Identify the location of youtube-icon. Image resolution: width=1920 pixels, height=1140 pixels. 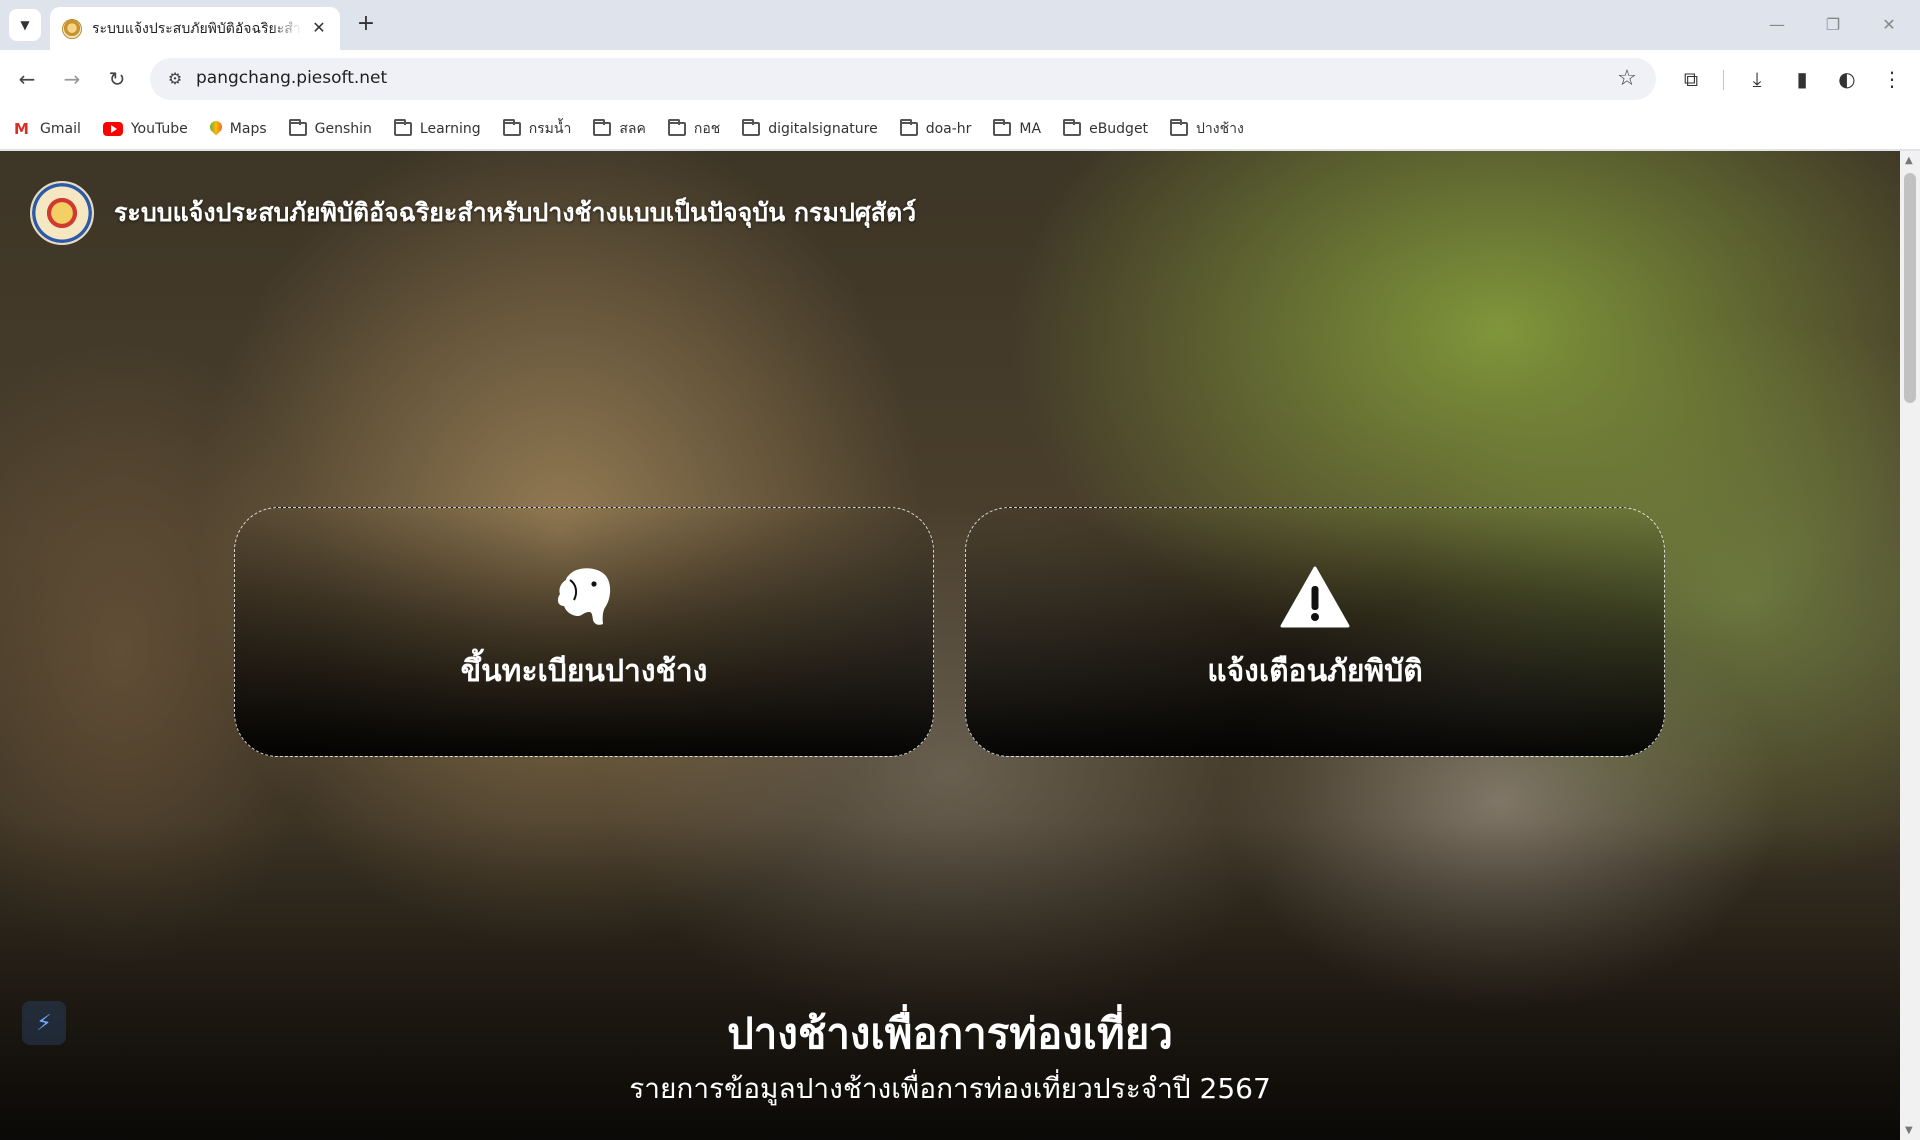
(112, 128).